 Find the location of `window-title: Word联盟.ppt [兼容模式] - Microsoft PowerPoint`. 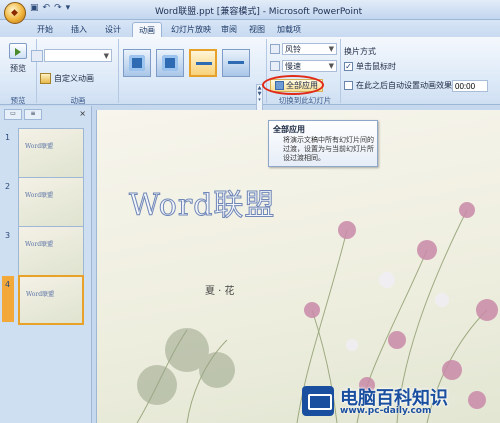

window-title: Word联盟.ppt [兼容模式] - Microsoft PowerPoint is located at coordinates (259, 12).